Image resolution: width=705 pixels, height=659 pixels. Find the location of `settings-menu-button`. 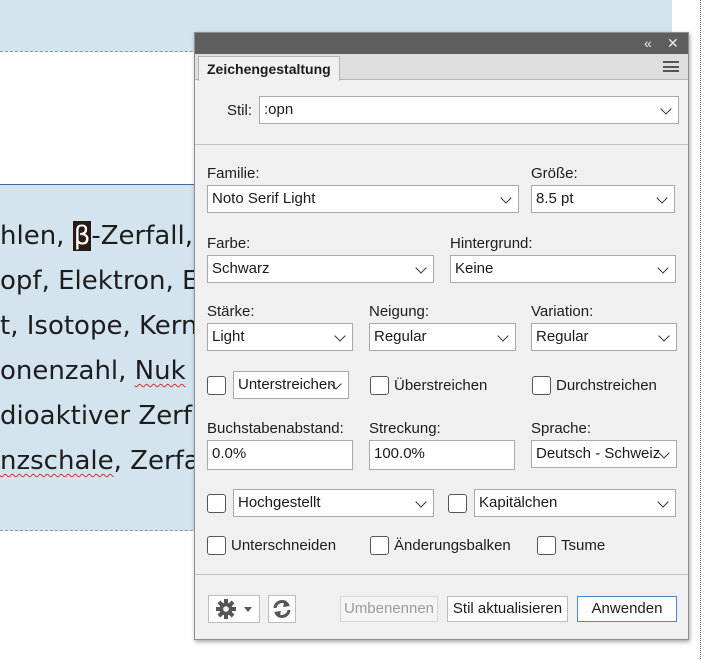

settings-menu-button is located at coordinates (234, 609).